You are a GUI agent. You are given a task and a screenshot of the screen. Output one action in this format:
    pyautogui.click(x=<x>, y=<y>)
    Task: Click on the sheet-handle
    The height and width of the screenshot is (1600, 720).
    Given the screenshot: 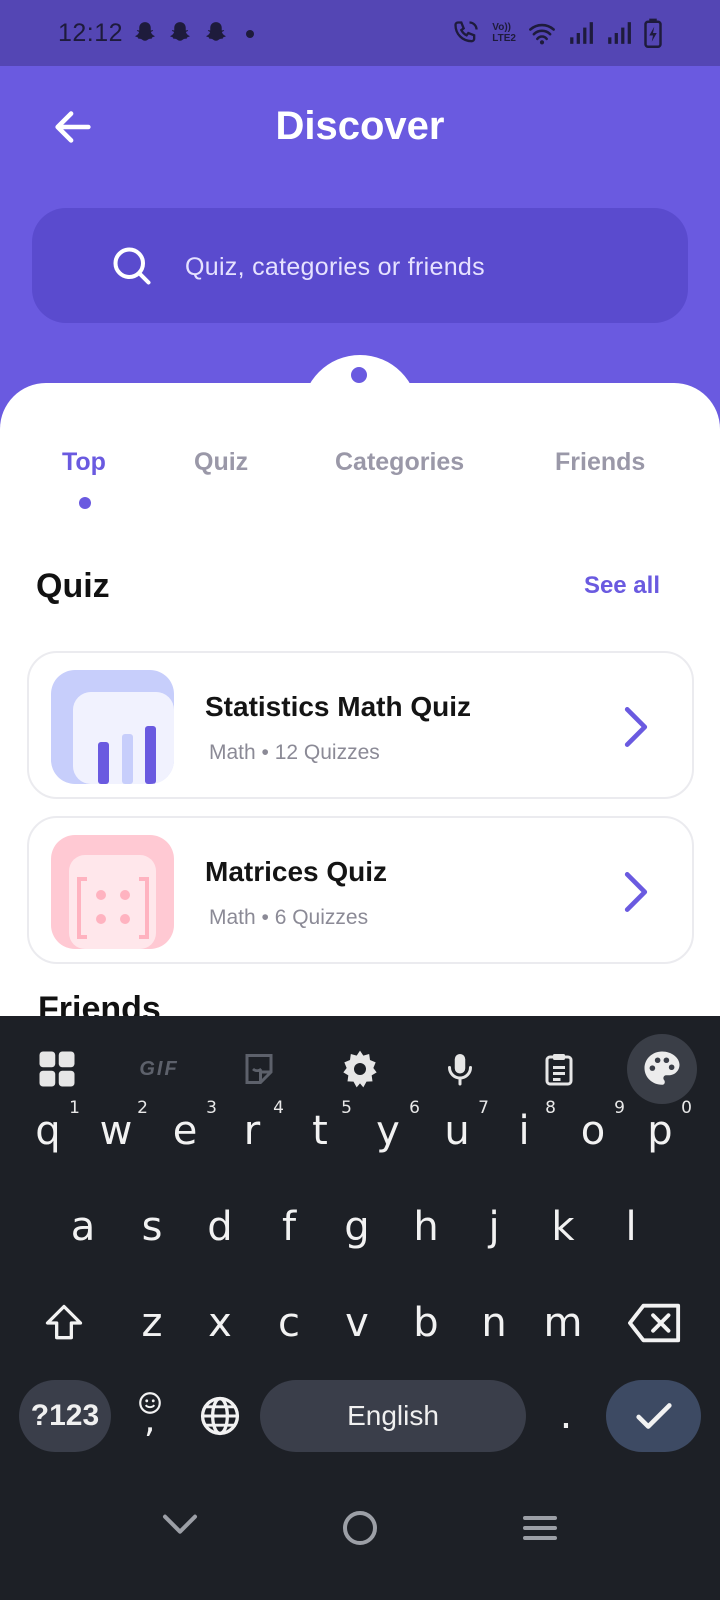 What is the action you would take?
    pyautogui.click(x=360, y=385)
    